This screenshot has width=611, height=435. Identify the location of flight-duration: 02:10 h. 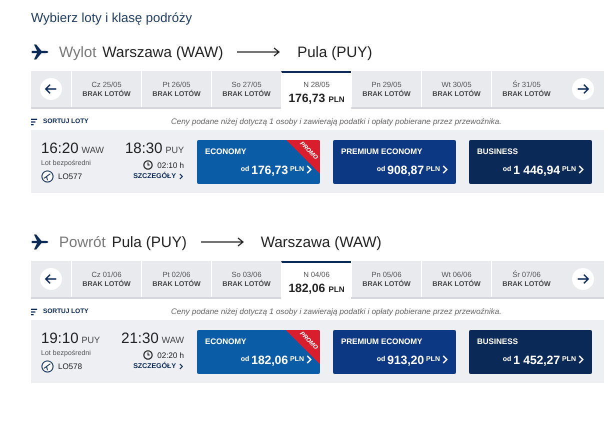
(170, 165).